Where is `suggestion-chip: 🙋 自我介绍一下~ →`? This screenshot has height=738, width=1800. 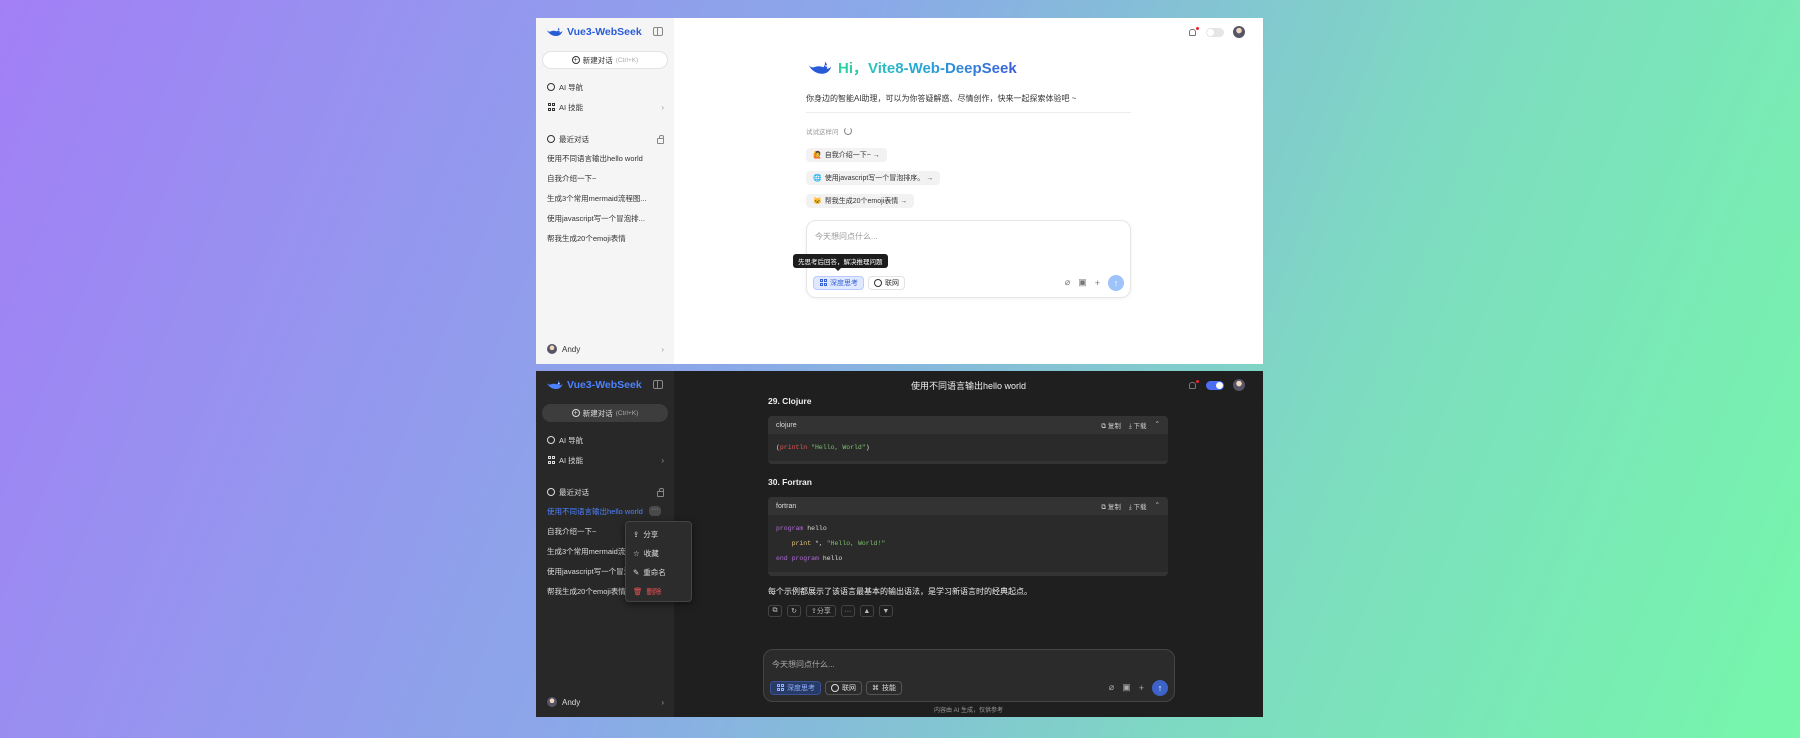 suggestion-chip: 🙋 自我介绍一下~ → is located at coordinates (846, 155).